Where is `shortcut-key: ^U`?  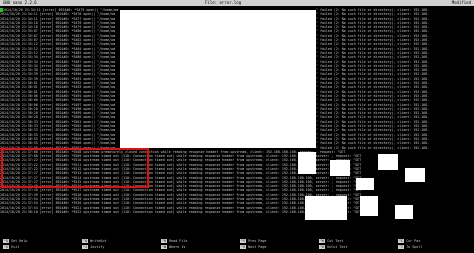 shortcut-key: ^U is located at coordinates (322, 247).